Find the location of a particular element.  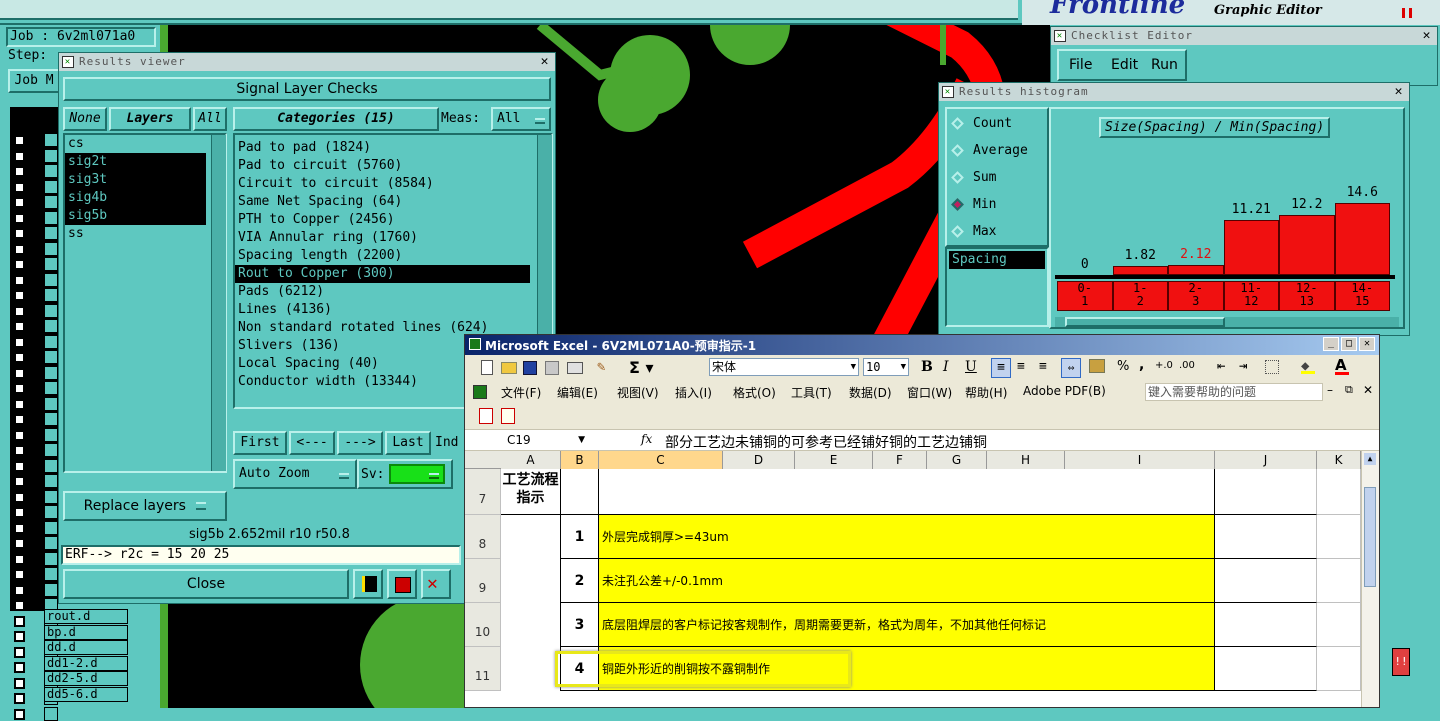

histogram-option: Average is located at coordinates (999, 152).